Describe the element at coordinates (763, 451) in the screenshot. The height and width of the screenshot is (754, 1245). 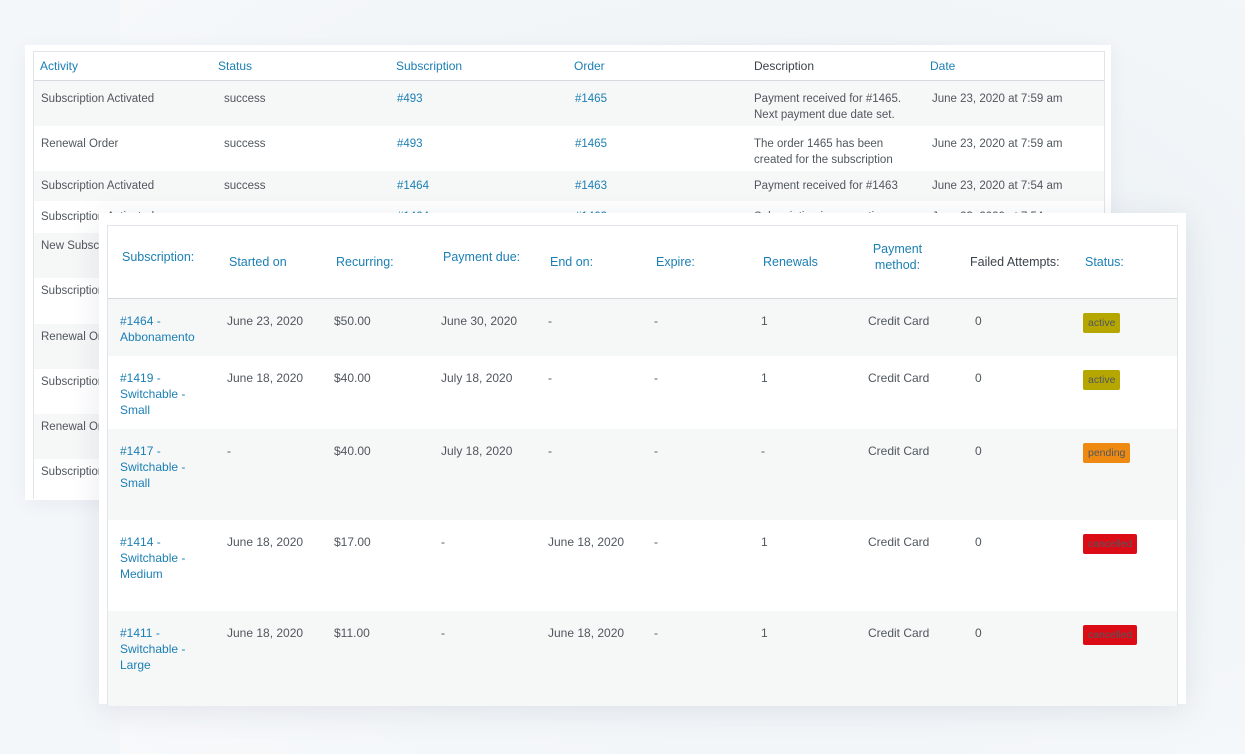
I see `renewals-cell: -` at that location.